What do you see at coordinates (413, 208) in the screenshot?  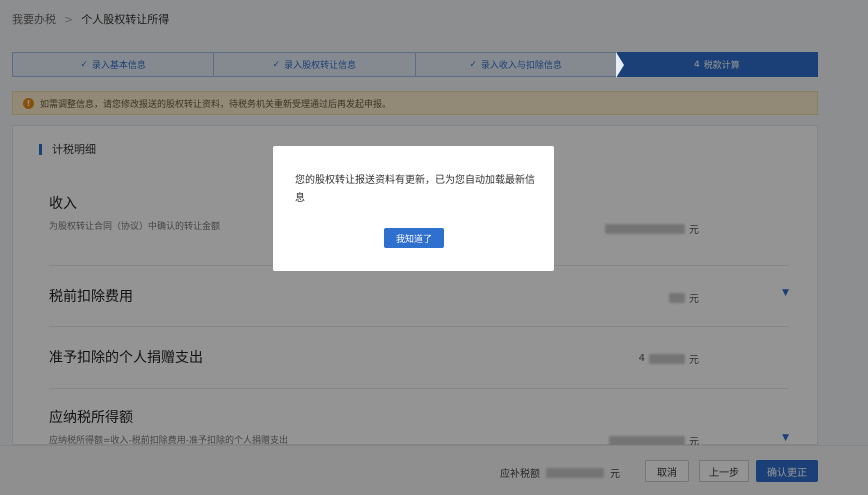 I see `update-dialog: 您的股权转让报送资料有更新，已为您自动加载最新信息 我知道了` at bounding box center [413, 208].